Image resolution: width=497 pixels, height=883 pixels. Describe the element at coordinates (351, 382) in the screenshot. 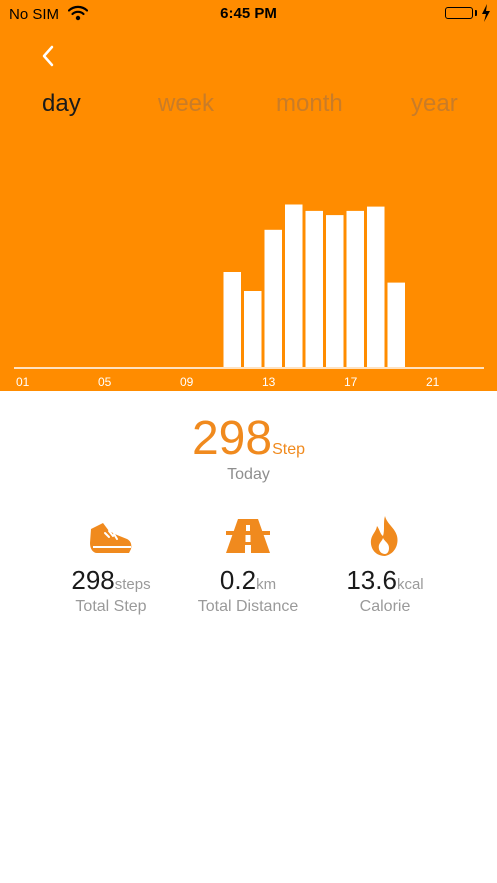

I see `chart-x-tick-label: 17` at that location.